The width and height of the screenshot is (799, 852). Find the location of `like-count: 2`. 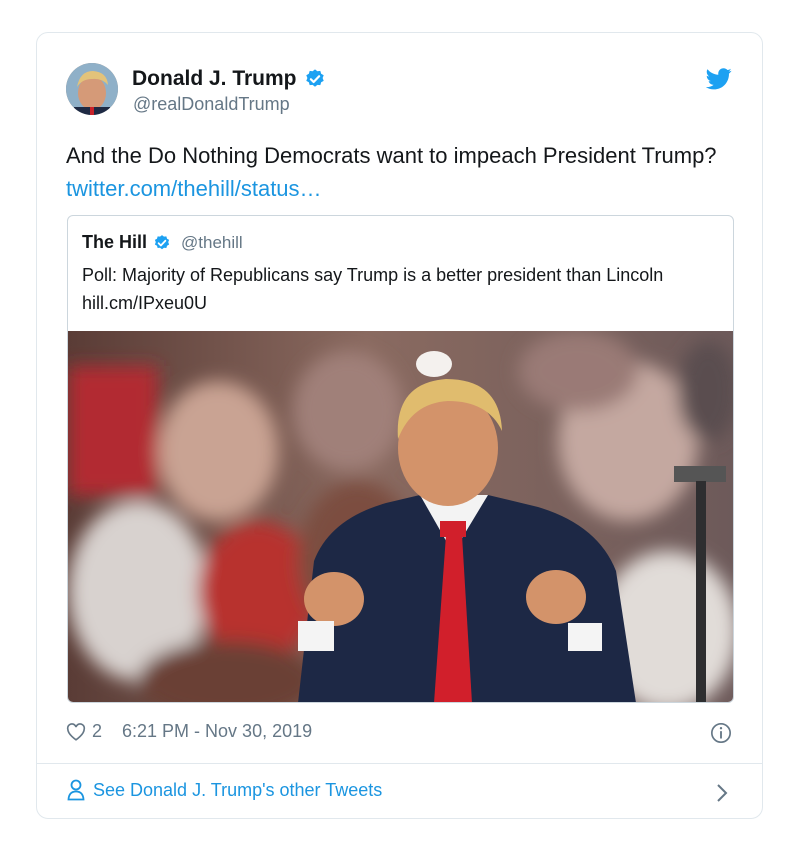

like-count: 2 is located at coordinates (97, 731).